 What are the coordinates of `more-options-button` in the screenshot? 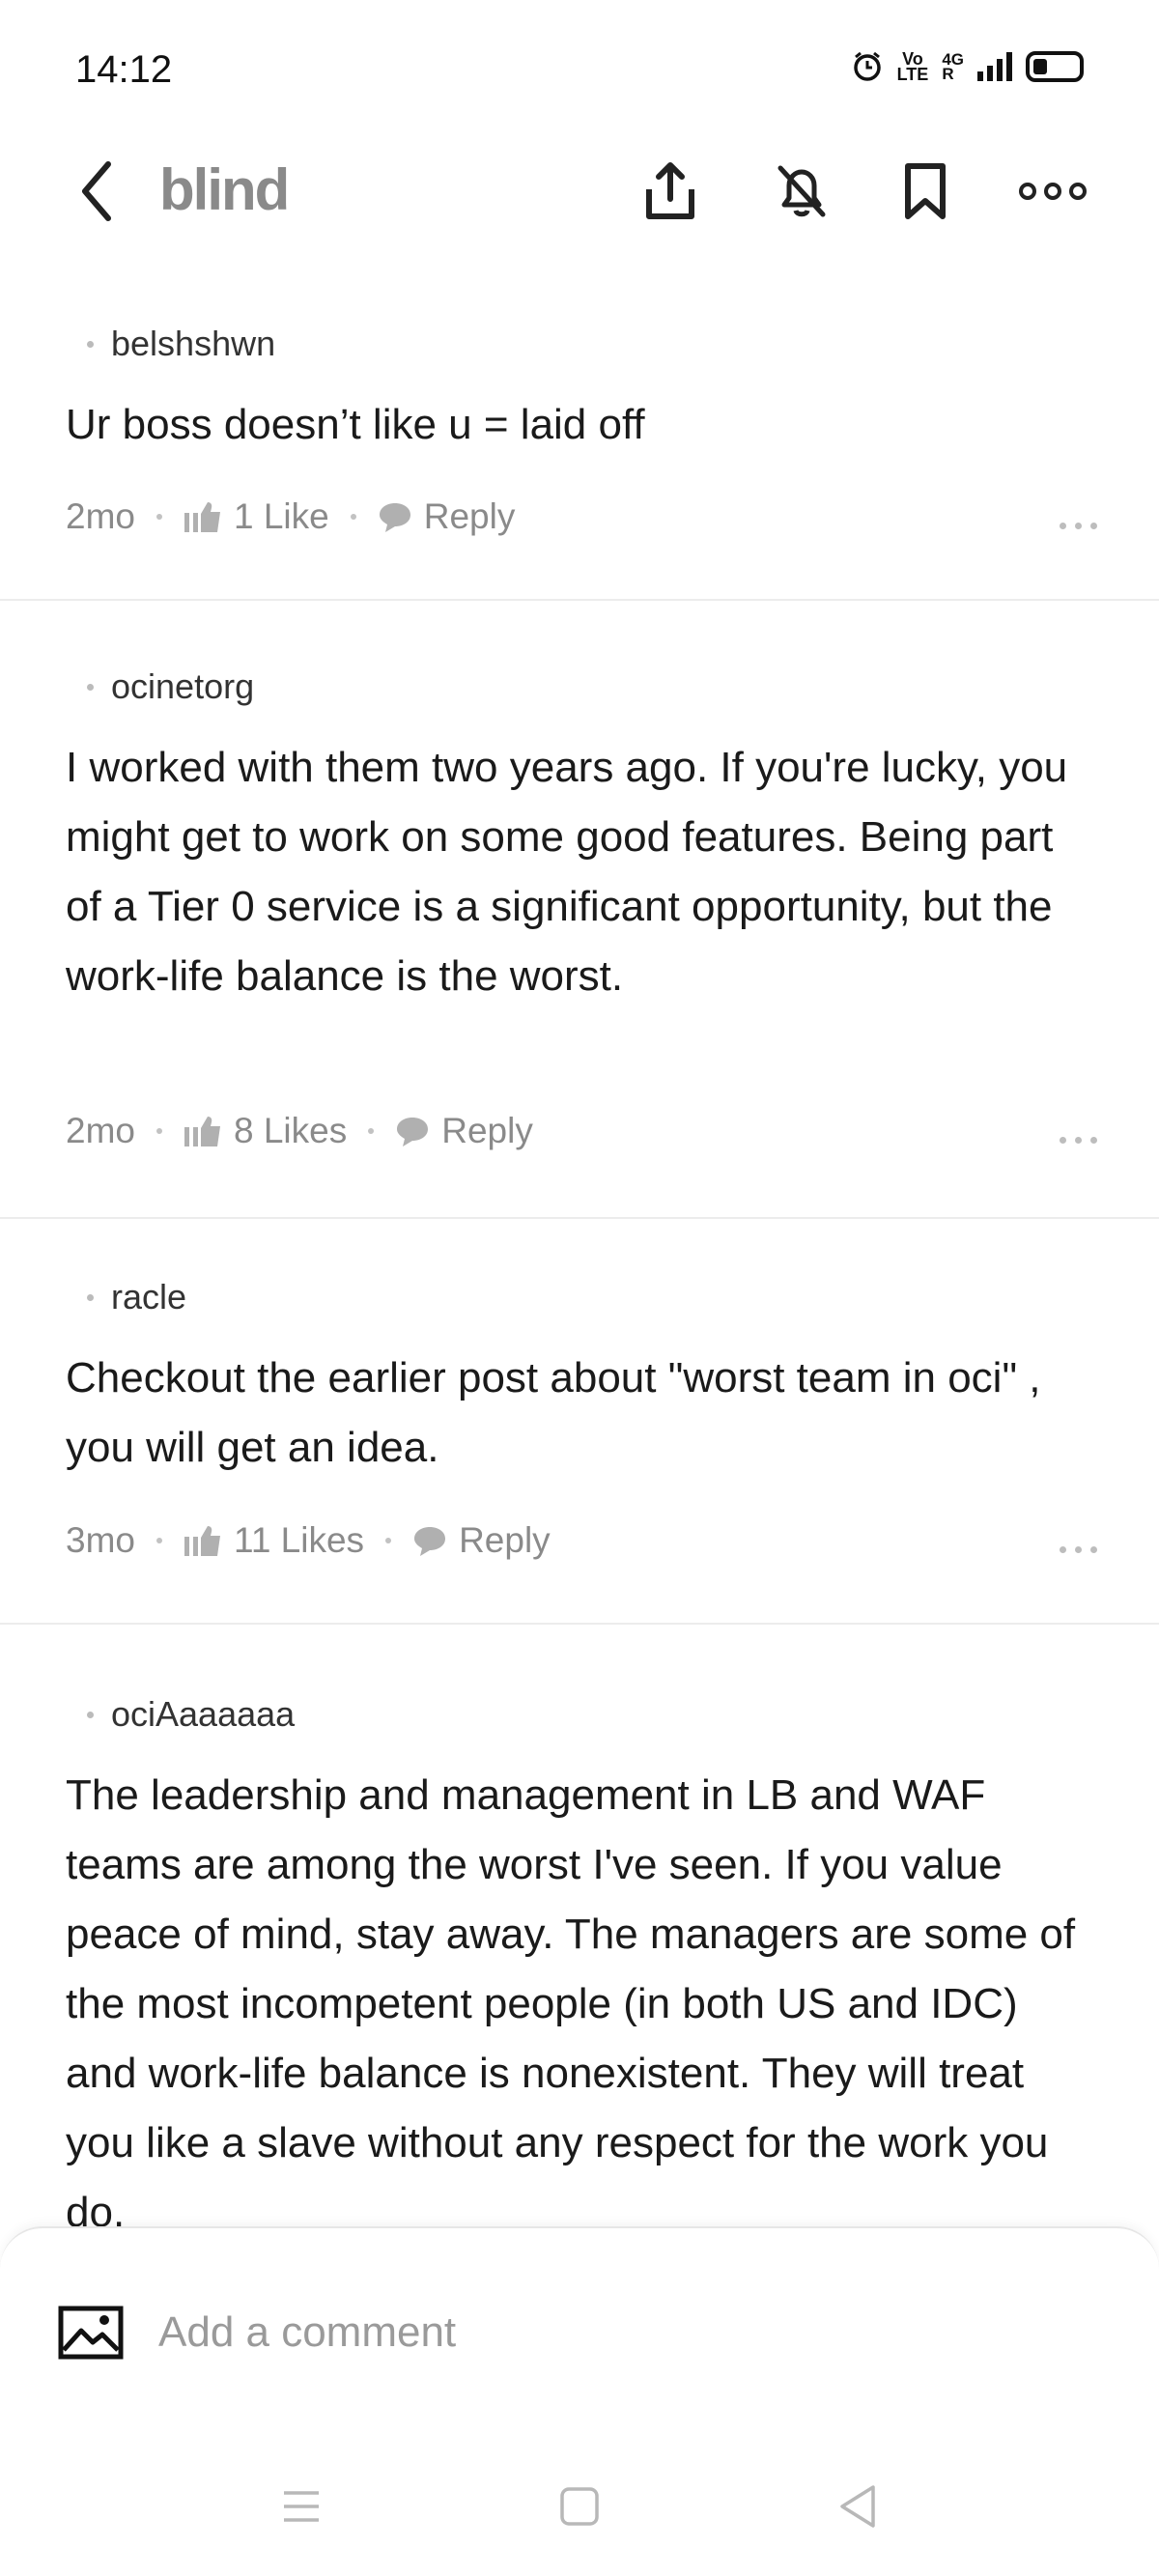 It's located at (1052, 191).